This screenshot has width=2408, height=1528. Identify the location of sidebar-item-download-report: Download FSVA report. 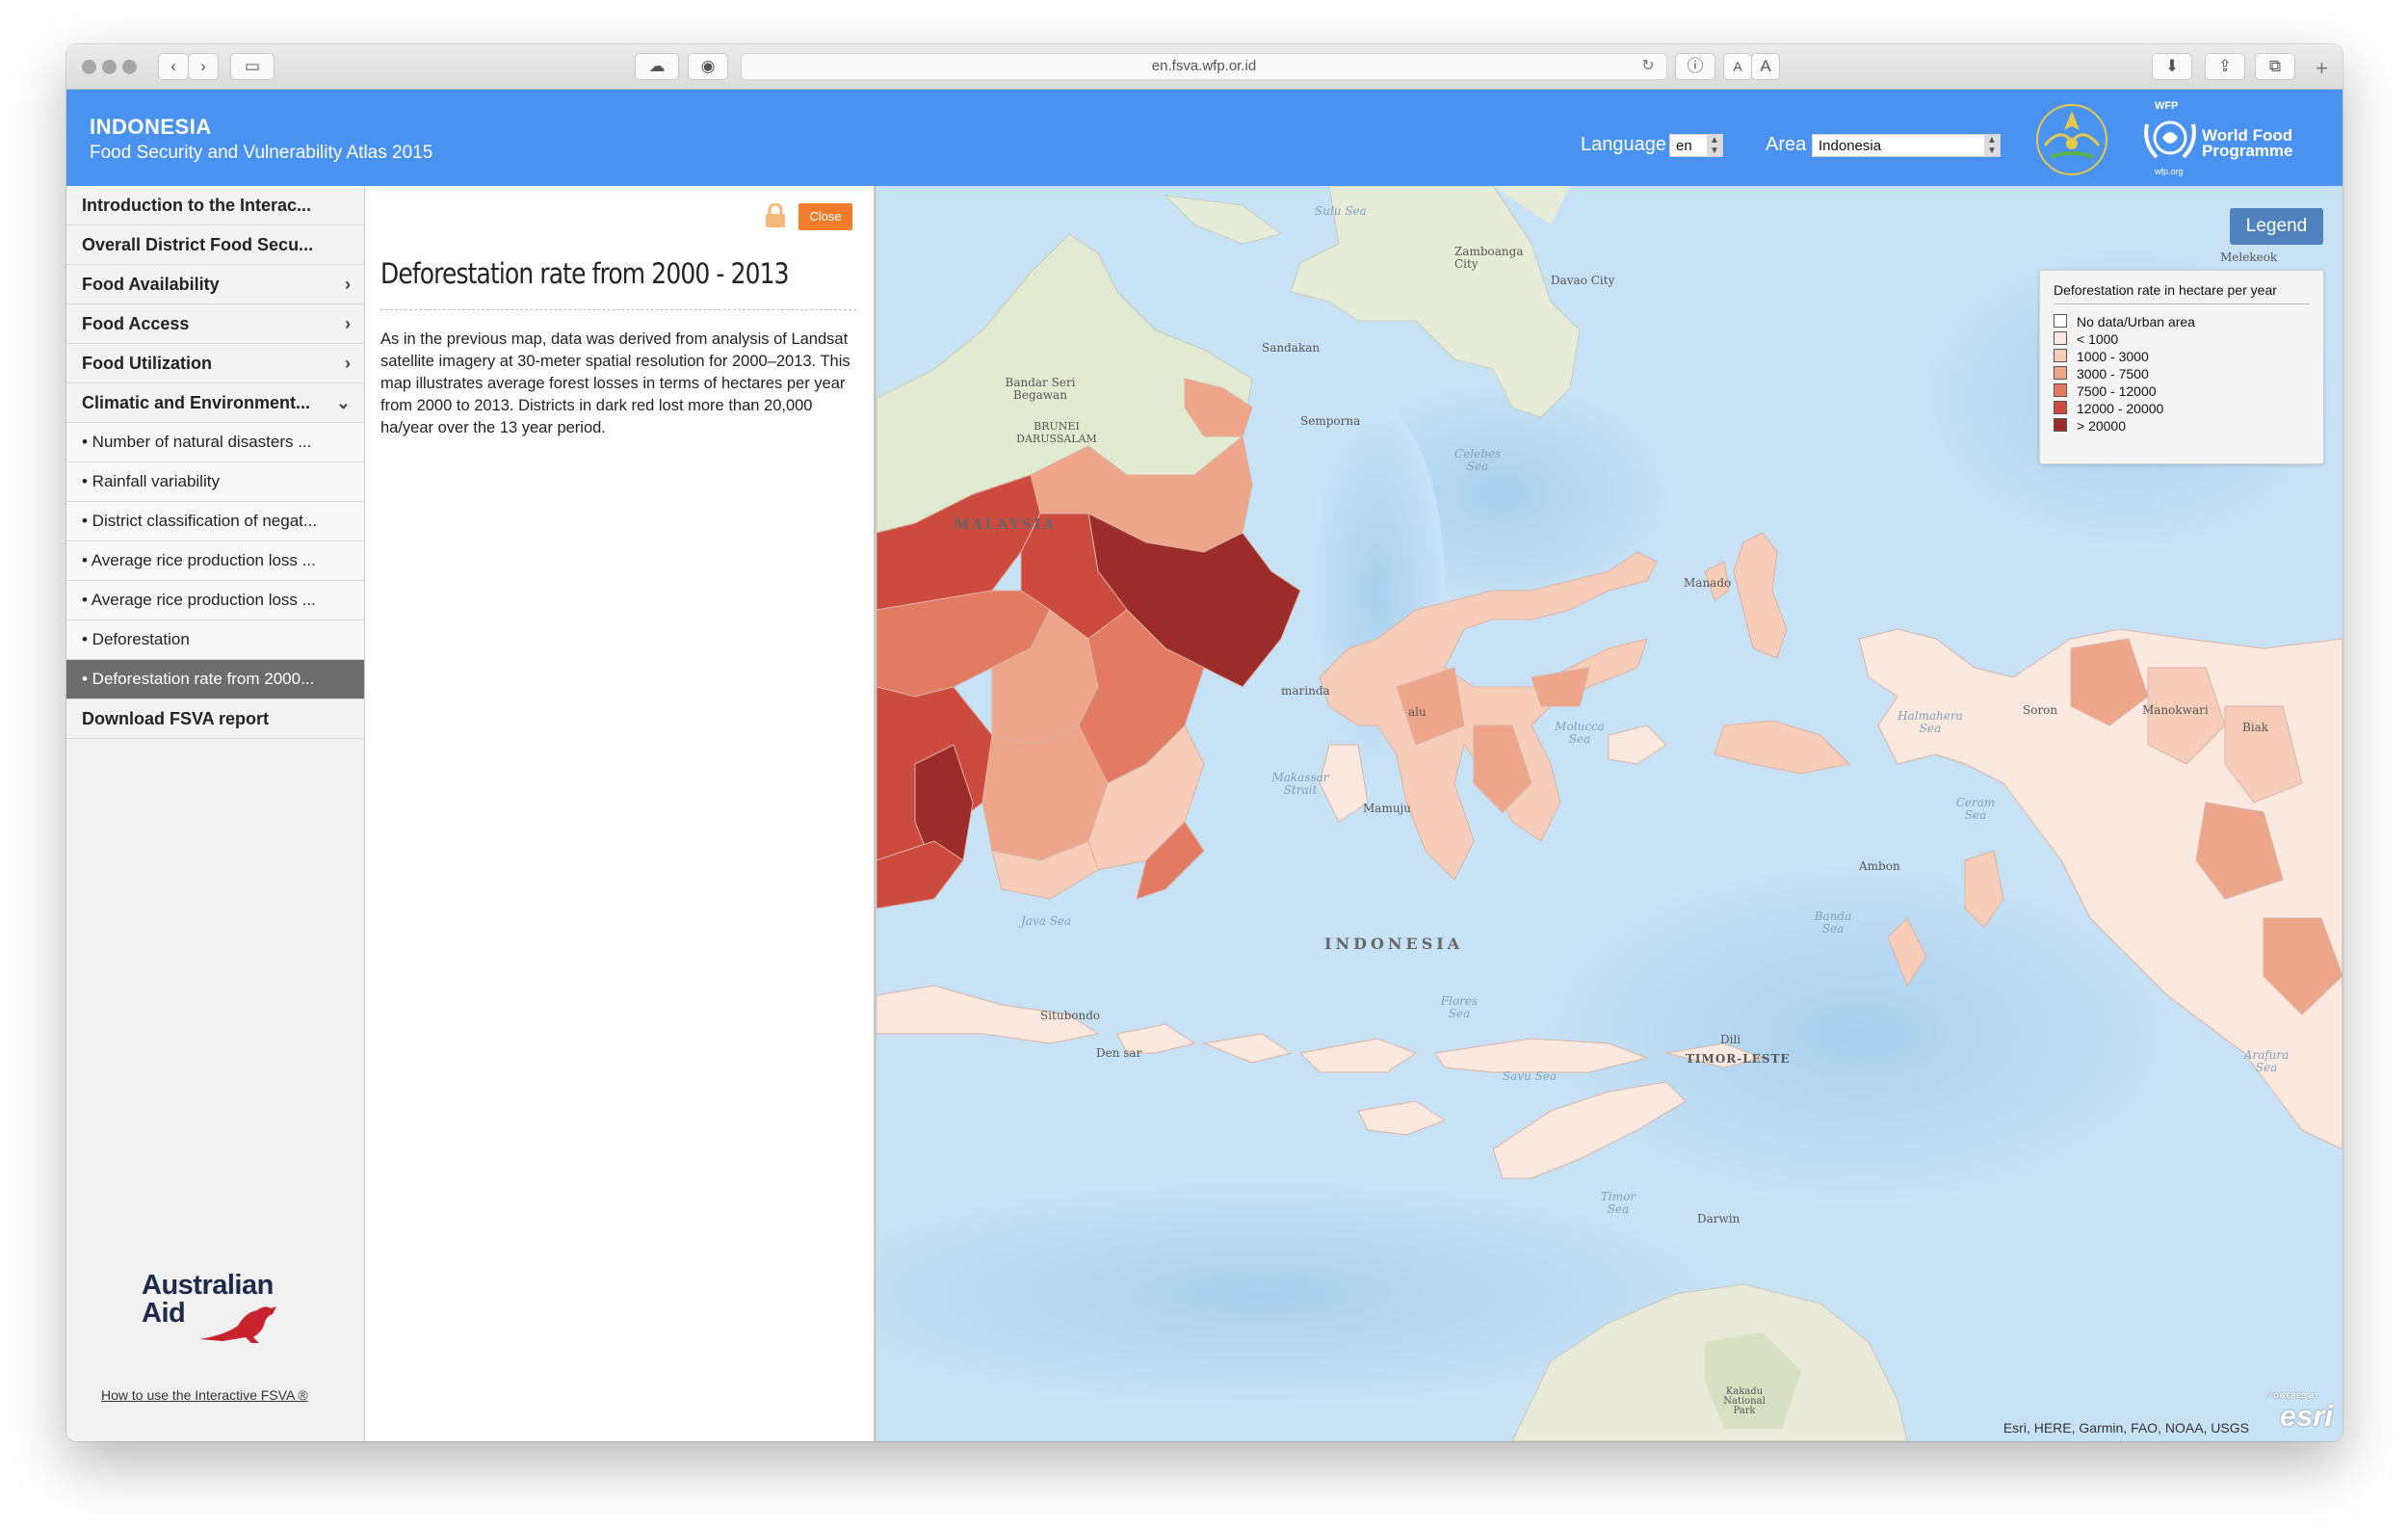
(215, 719).